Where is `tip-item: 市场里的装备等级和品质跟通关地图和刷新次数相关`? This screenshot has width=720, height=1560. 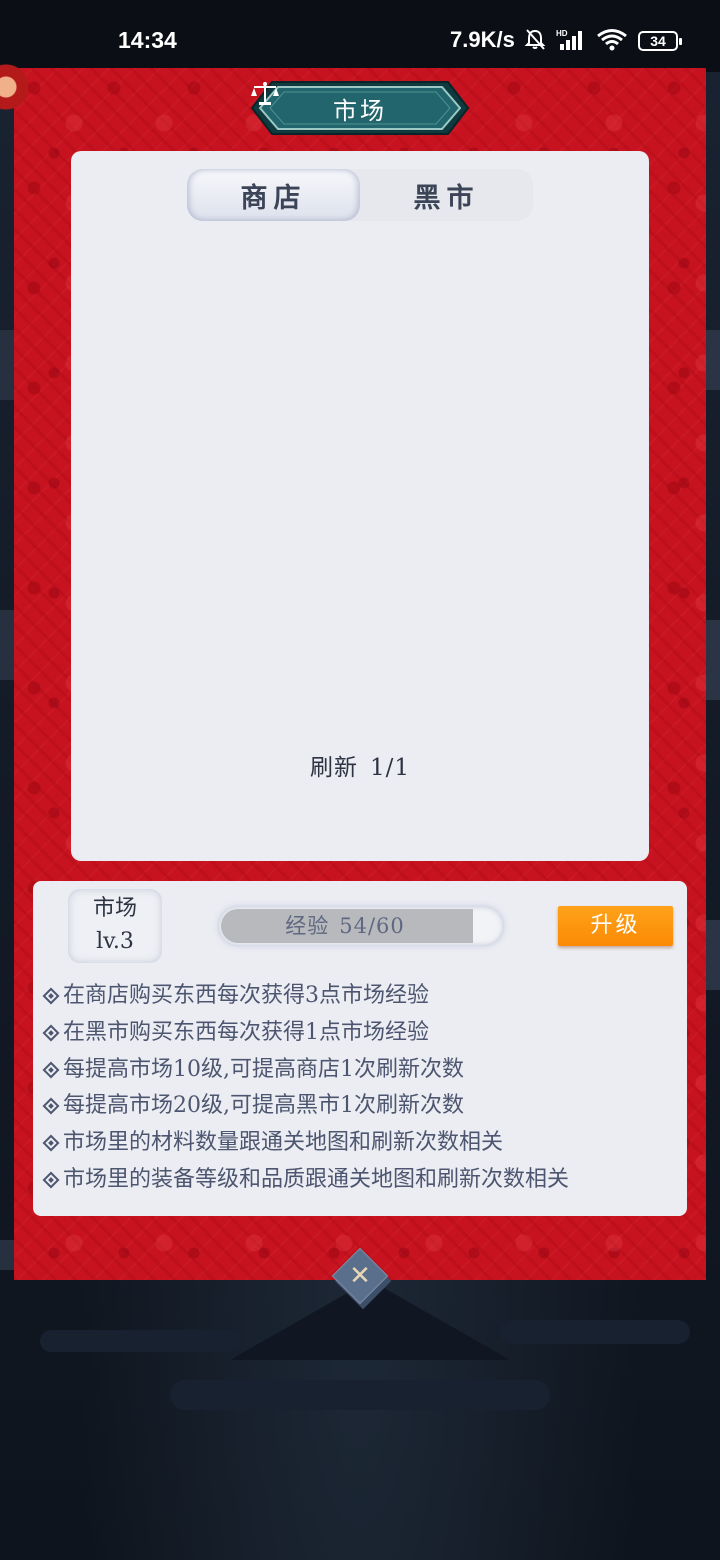
tip-item: 市场里的装备等级和品质跟通关地图和刷新次数相关 is located at coordinates (362, 1179).